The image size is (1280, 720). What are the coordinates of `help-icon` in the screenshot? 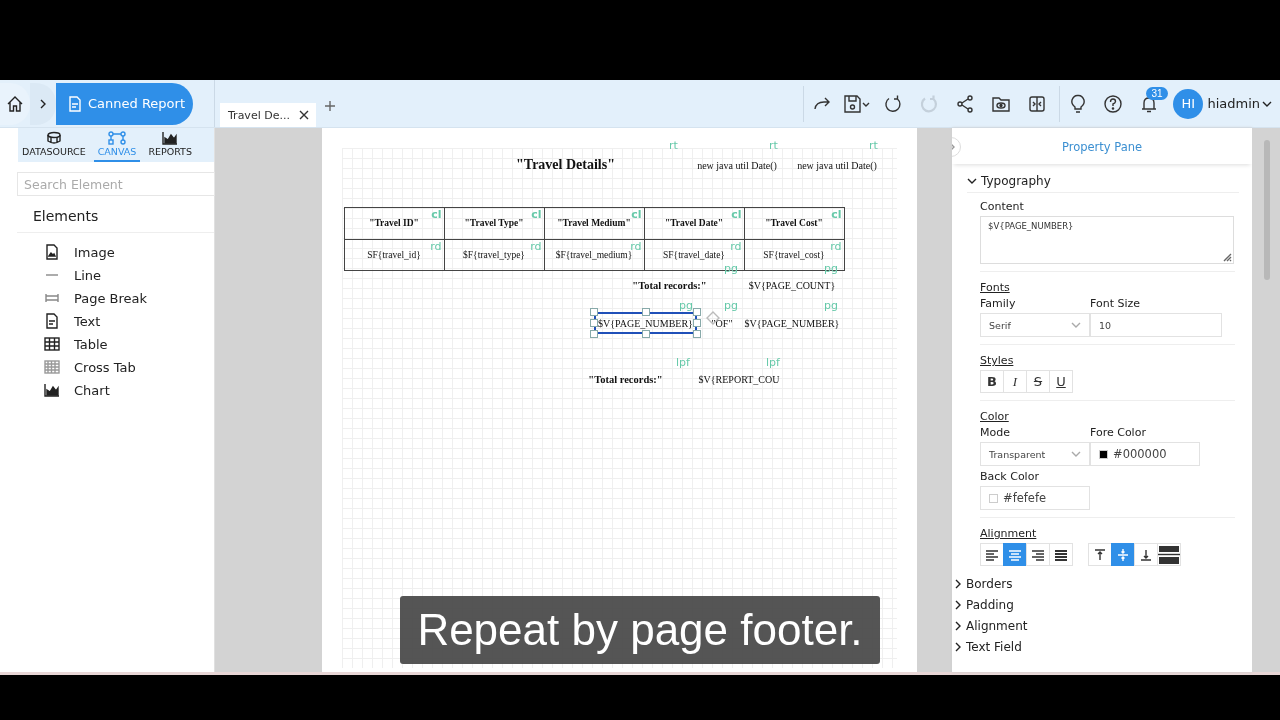 It's located at (1113, 103).